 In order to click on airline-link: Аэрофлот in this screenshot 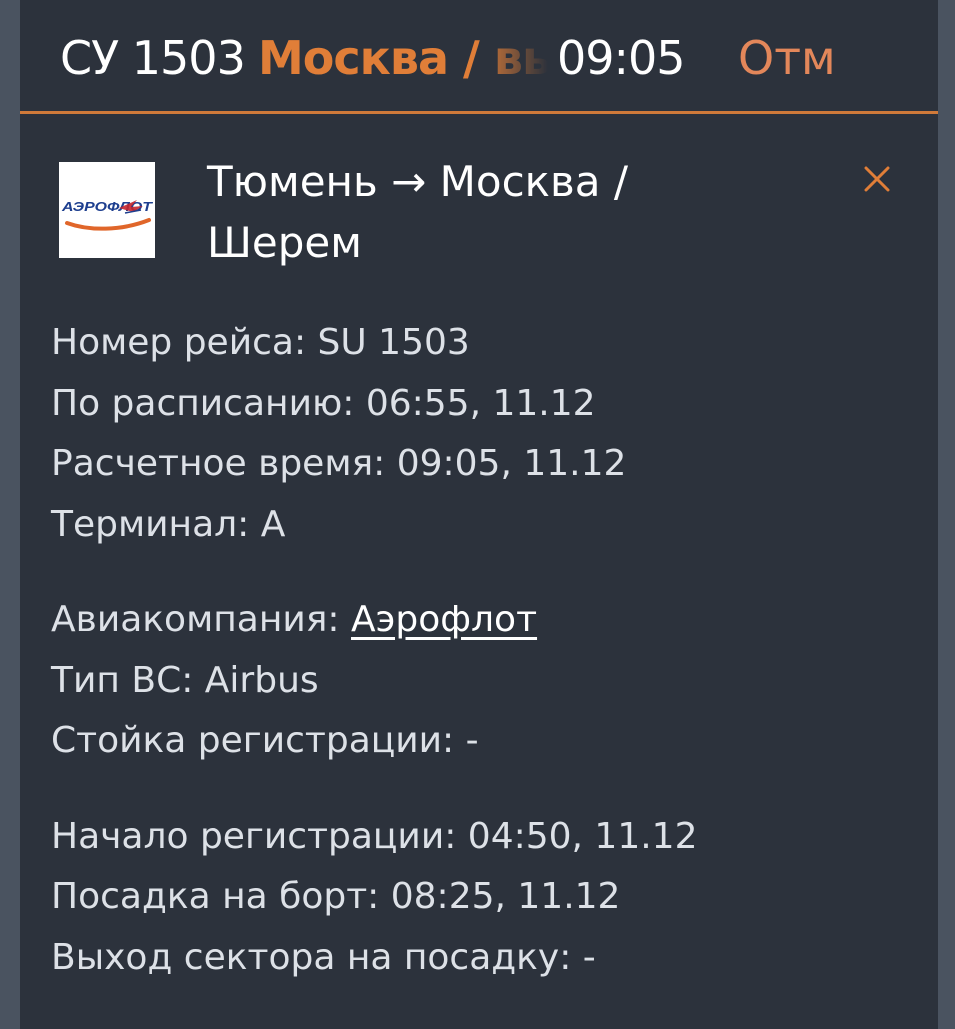, I will do `click(444, 619)`.